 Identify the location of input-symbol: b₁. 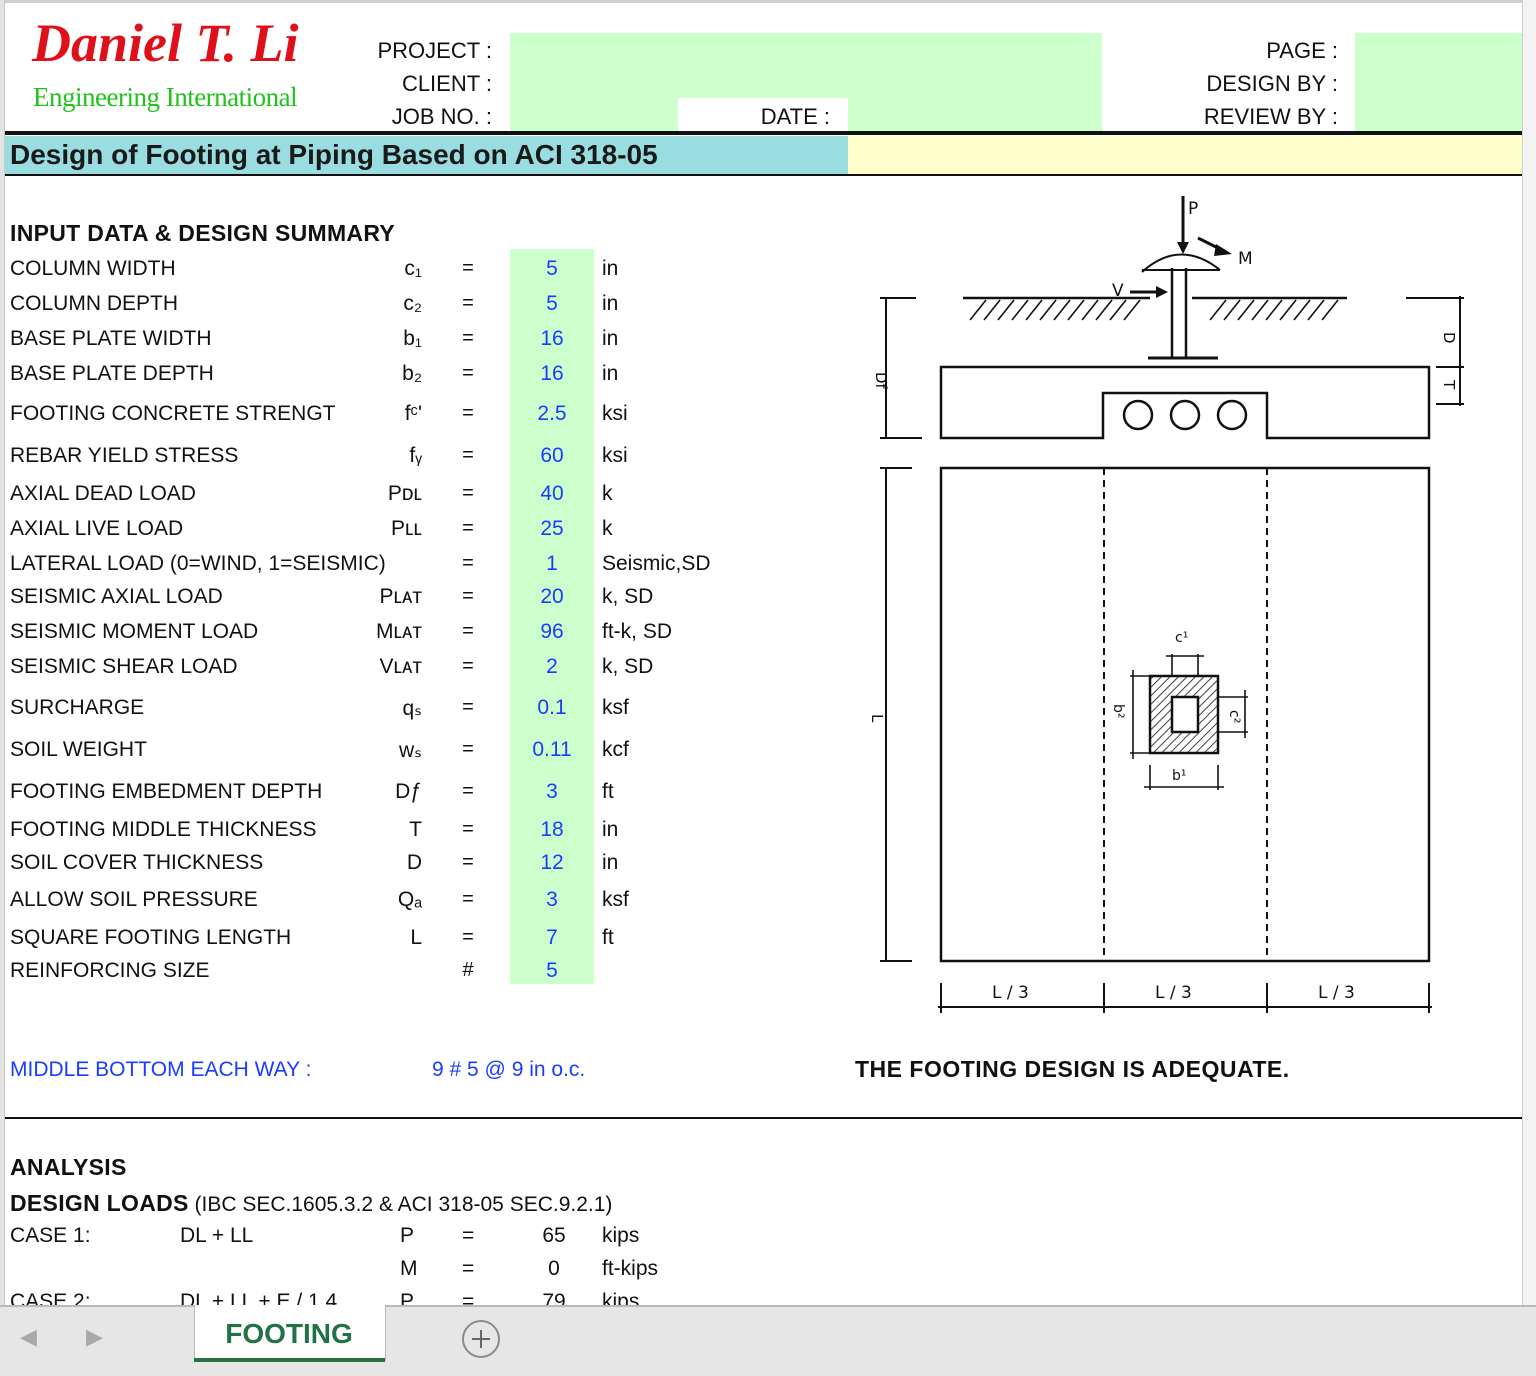
(412, 338).